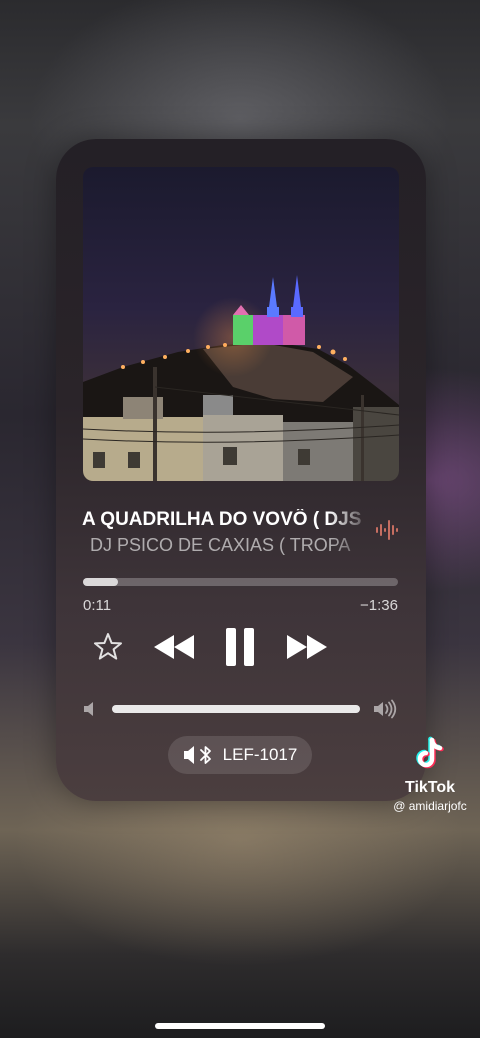 Image resolution: width=480 pixels, height=1038 pixels. What do you see at coordinates (220, 545) in the screenshot?
I see `track-artist: DJ PSICO DE CAXIAS ( TROPA` at bounding box center [220, 545].